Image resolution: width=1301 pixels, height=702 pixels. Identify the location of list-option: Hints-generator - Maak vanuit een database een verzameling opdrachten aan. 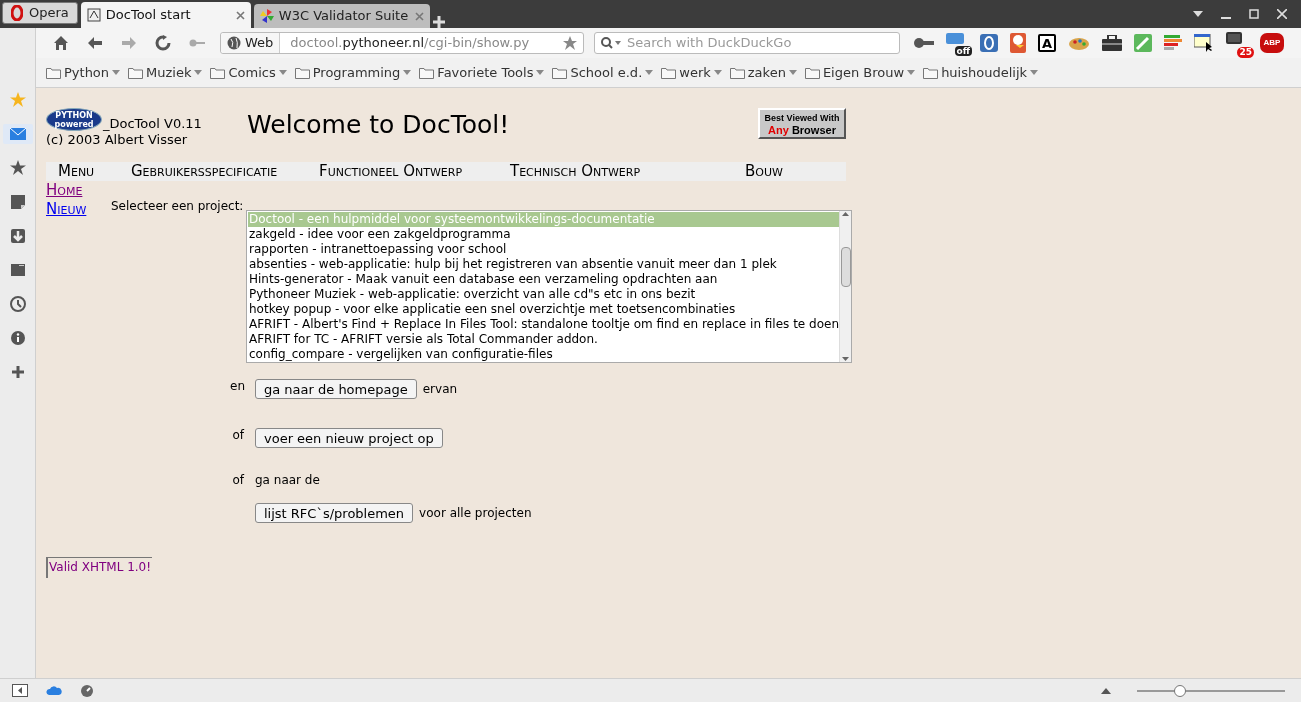
(543, 279).